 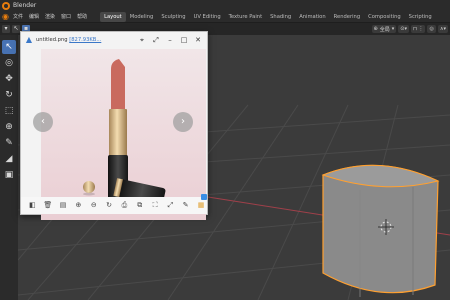 I want to click on falloff-dropdown: ∧▾, so click(x=442, y=29).